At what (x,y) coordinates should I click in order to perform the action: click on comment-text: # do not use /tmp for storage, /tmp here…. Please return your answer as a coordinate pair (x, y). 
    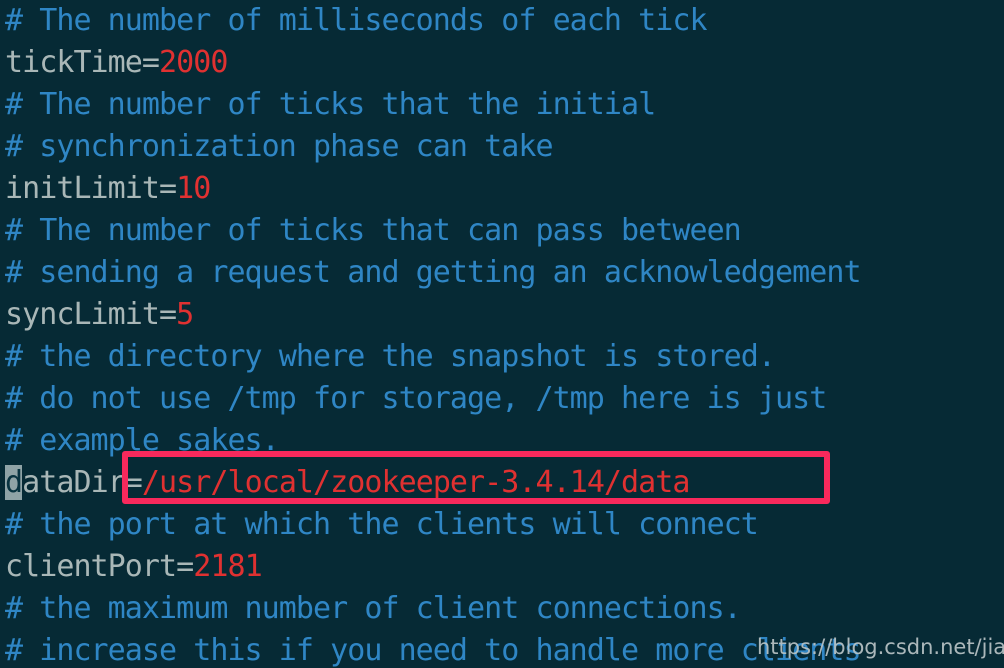
    Looking at the image, I should click on (416, 398).